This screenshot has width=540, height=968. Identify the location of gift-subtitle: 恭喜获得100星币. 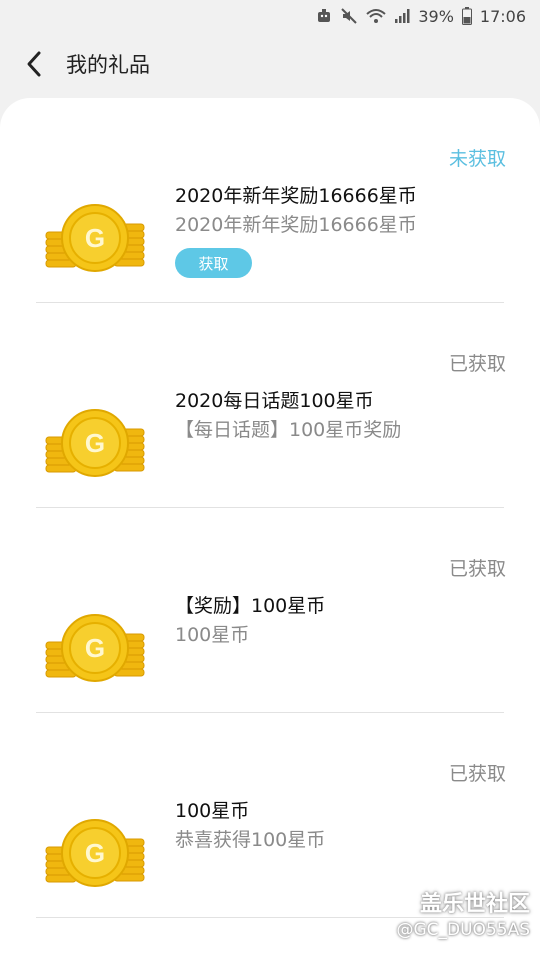
(250, 840).